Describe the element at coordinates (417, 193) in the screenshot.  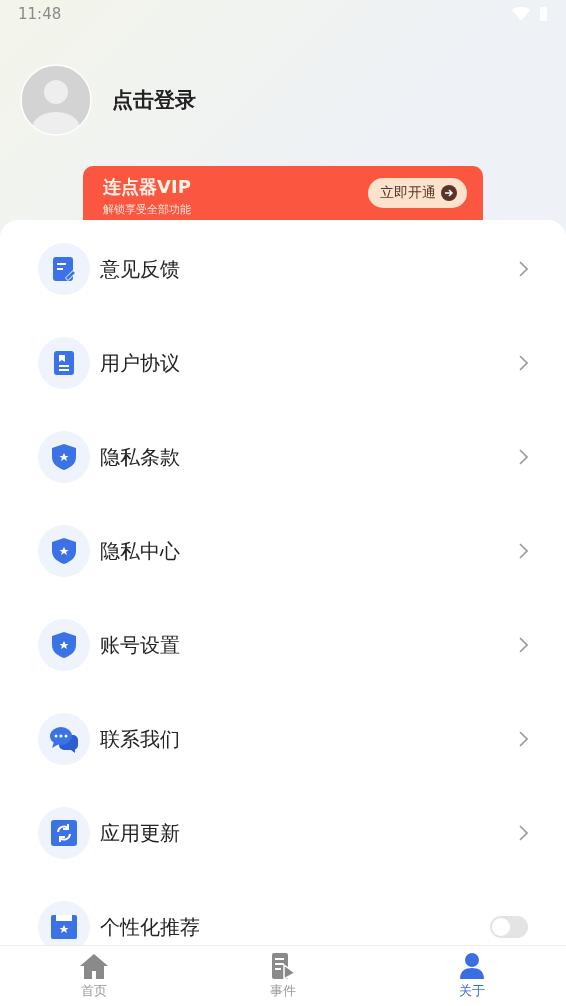
I see `activate-button: 立即开通` at that location.